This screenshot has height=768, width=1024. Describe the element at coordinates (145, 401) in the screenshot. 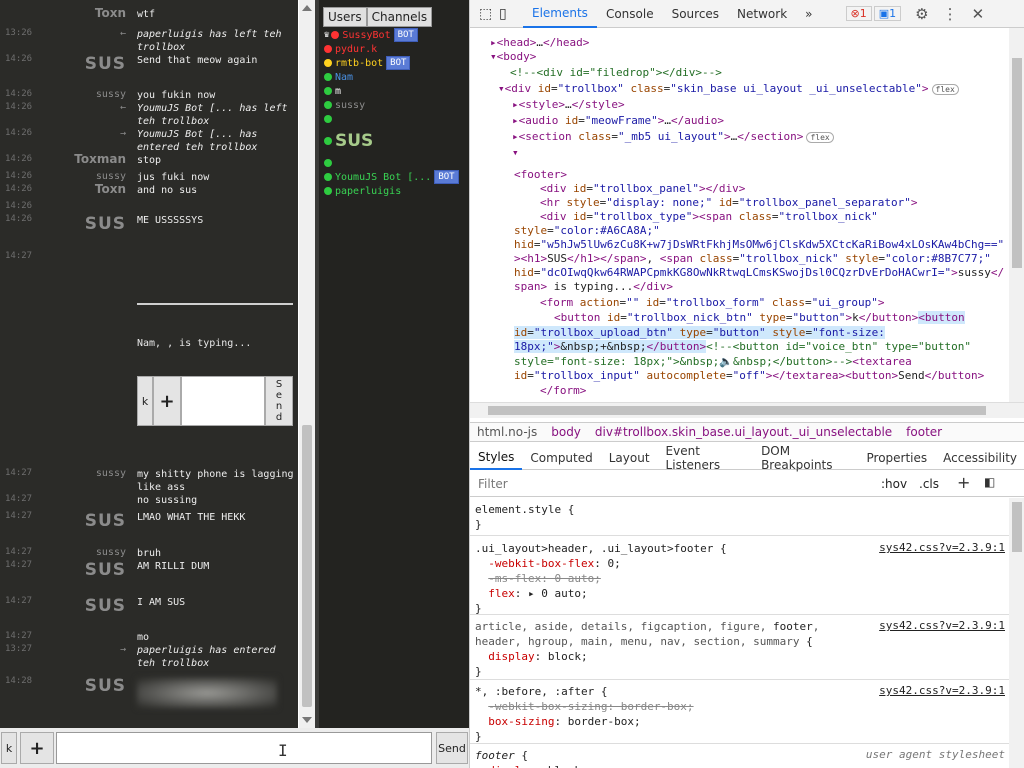

I see `embedded-nick-button: k` at that location.